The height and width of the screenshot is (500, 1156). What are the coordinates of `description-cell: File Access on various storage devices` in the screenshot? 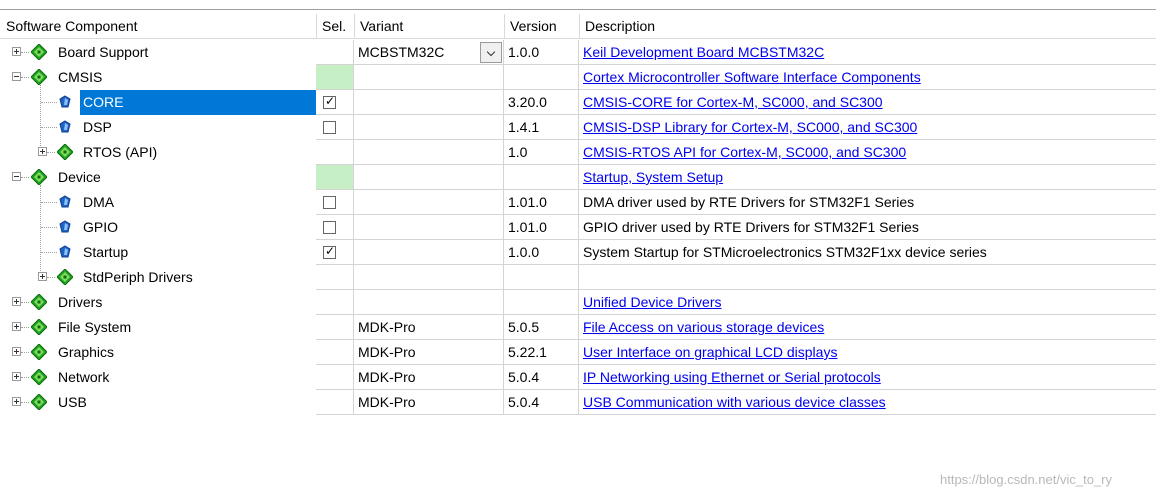 It's located at (867, 327).